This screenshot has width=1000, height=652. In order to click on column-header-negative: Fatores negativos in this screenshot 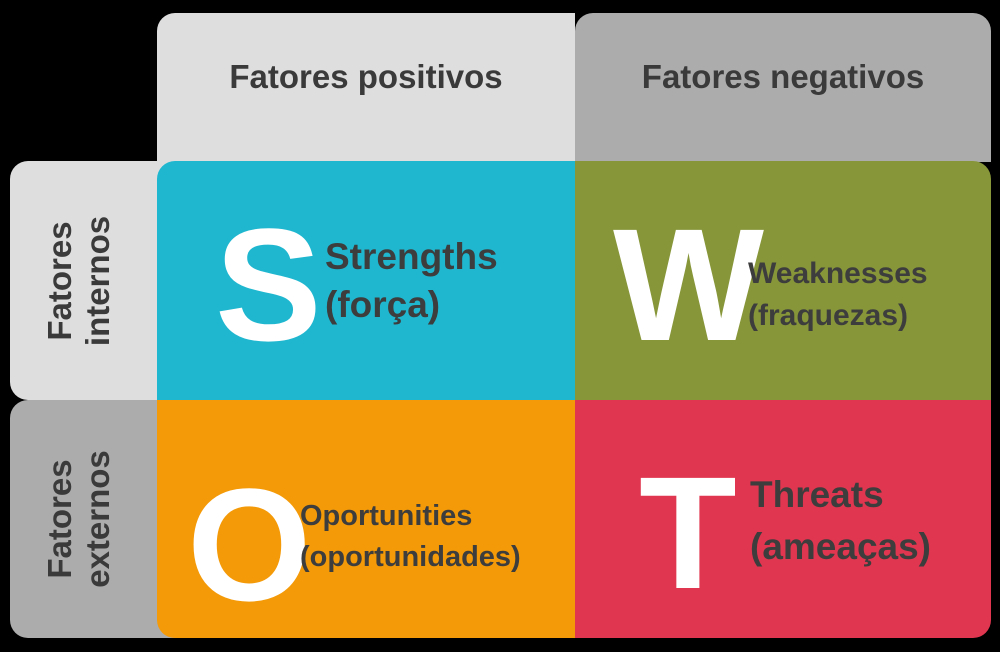, I will do `click(783, 87)`.